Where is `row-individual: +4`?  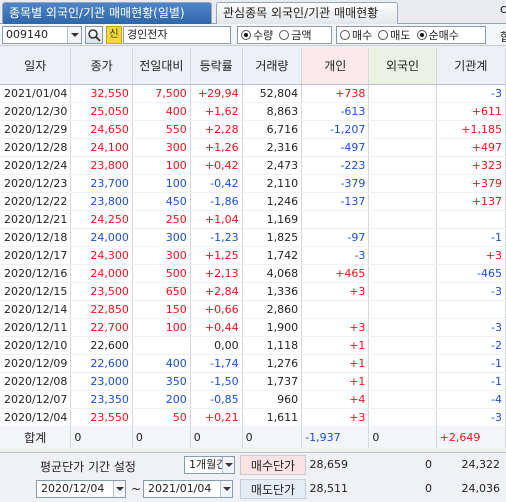
row-individual: +4 is located at coordinates (335, 399).